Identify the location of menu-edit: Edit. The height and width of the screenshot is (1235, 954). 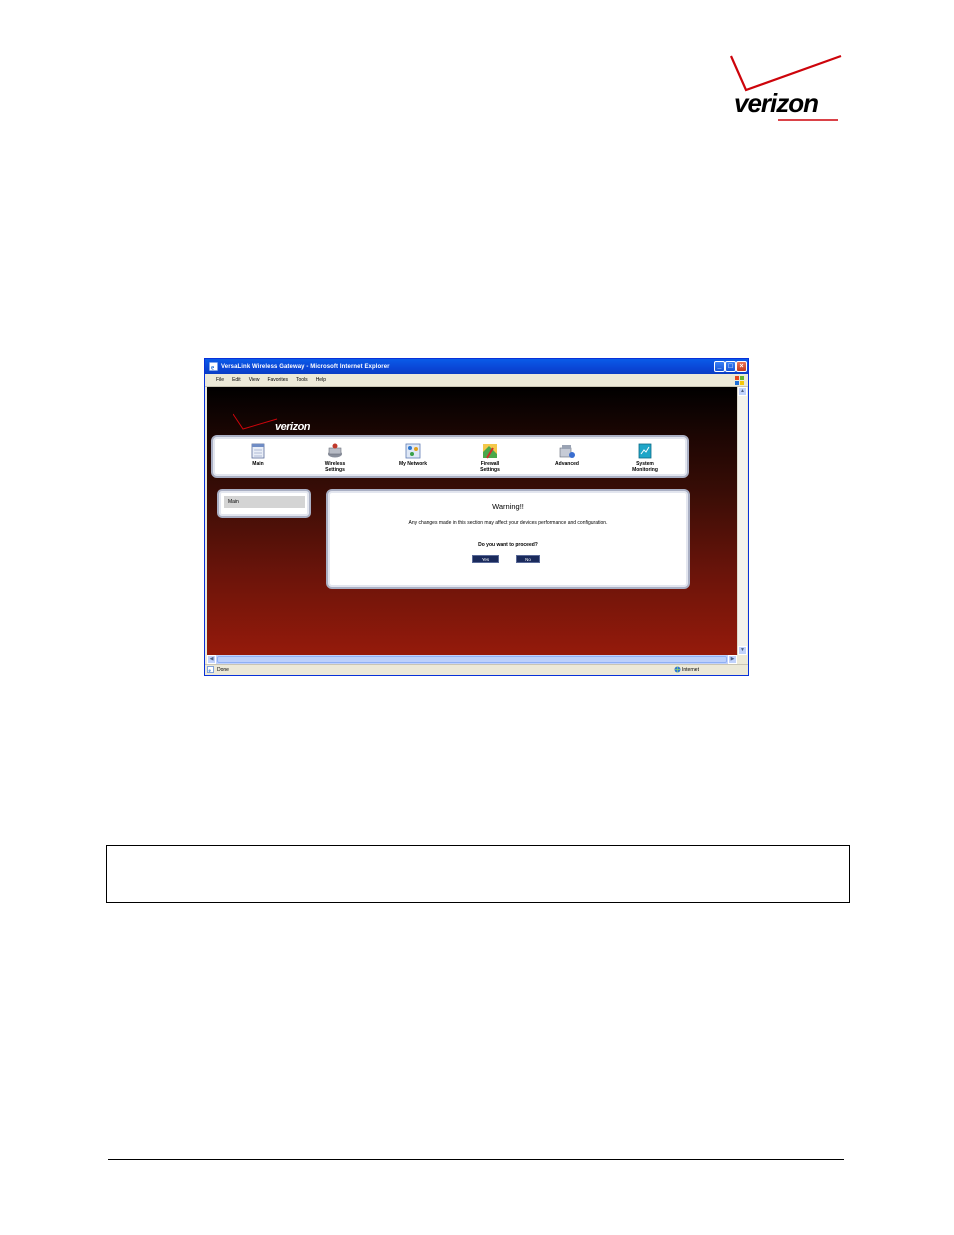
(236, 380).